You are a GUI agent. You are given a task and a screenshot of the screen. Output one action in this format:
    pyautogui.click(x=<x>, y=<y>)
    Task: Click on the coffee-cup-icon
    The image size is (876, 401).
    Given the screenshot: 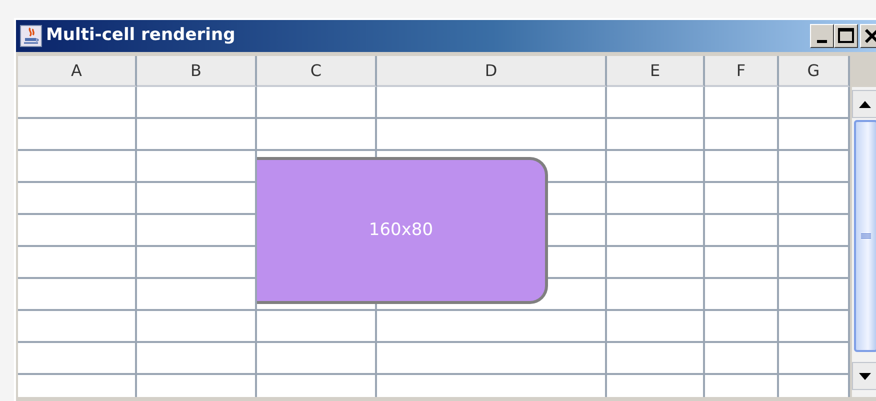 What is the action you would take?
    pyautogui.click(x=31, y=36)
    